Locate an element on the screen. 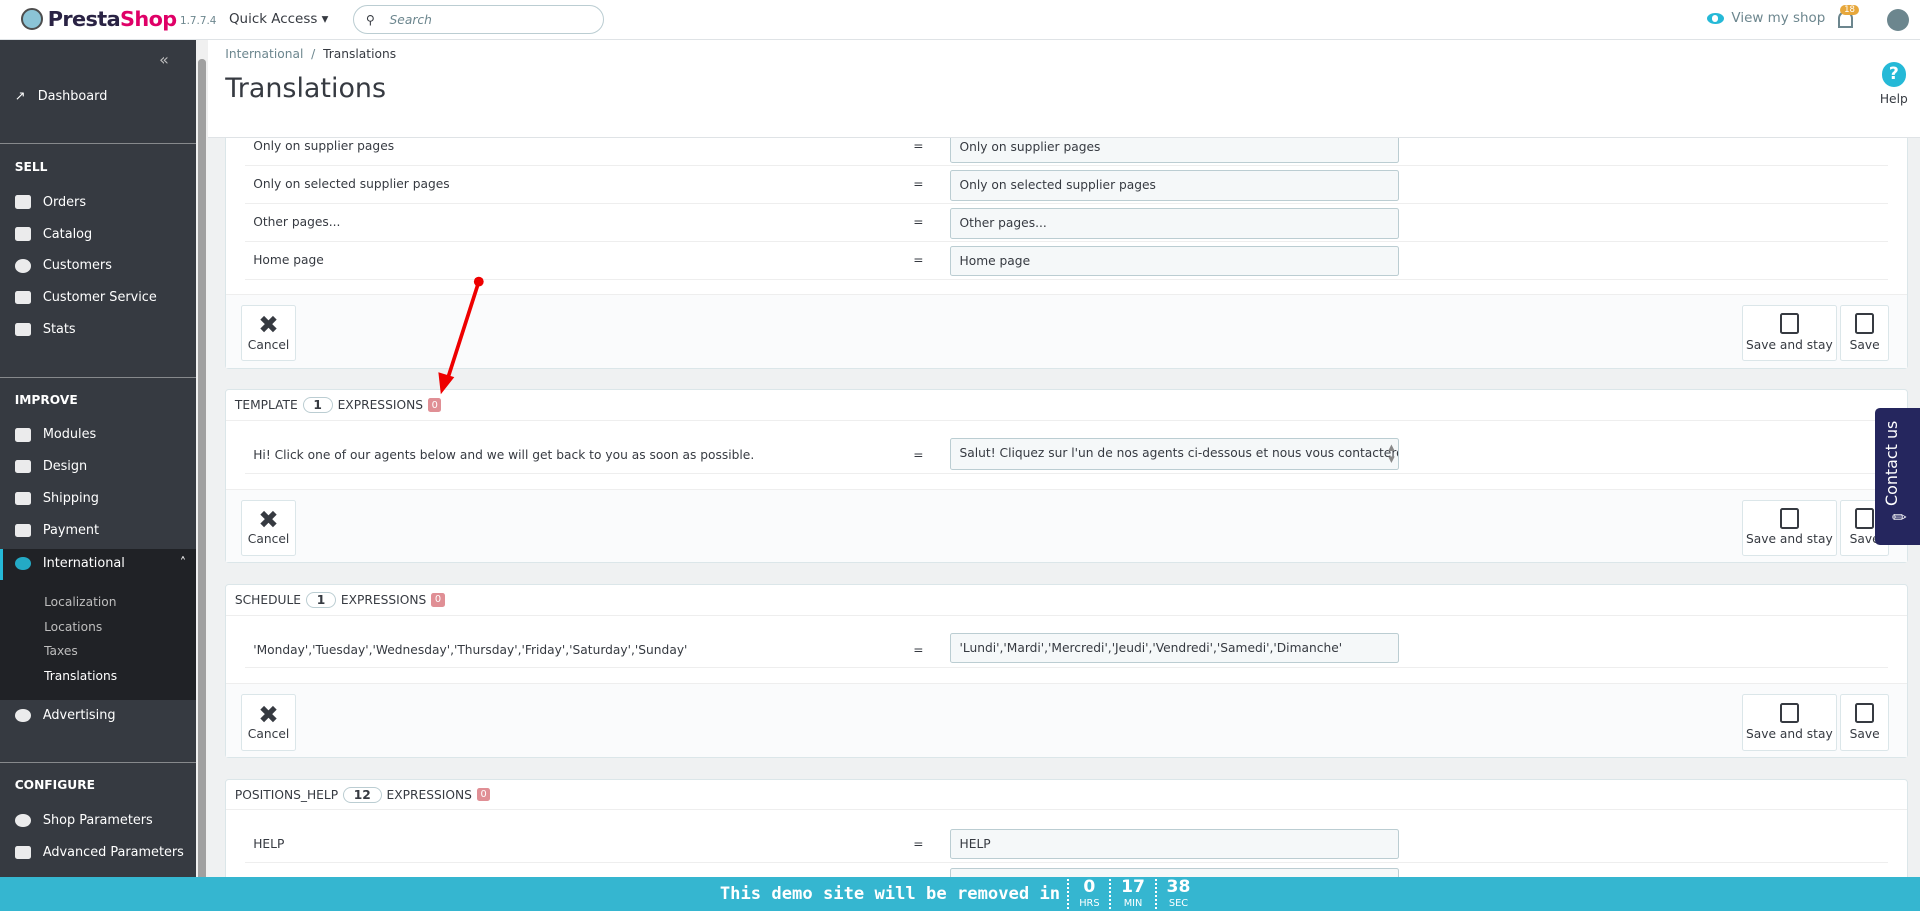  red-annotation-arrow is located at coordinates (461, 335).